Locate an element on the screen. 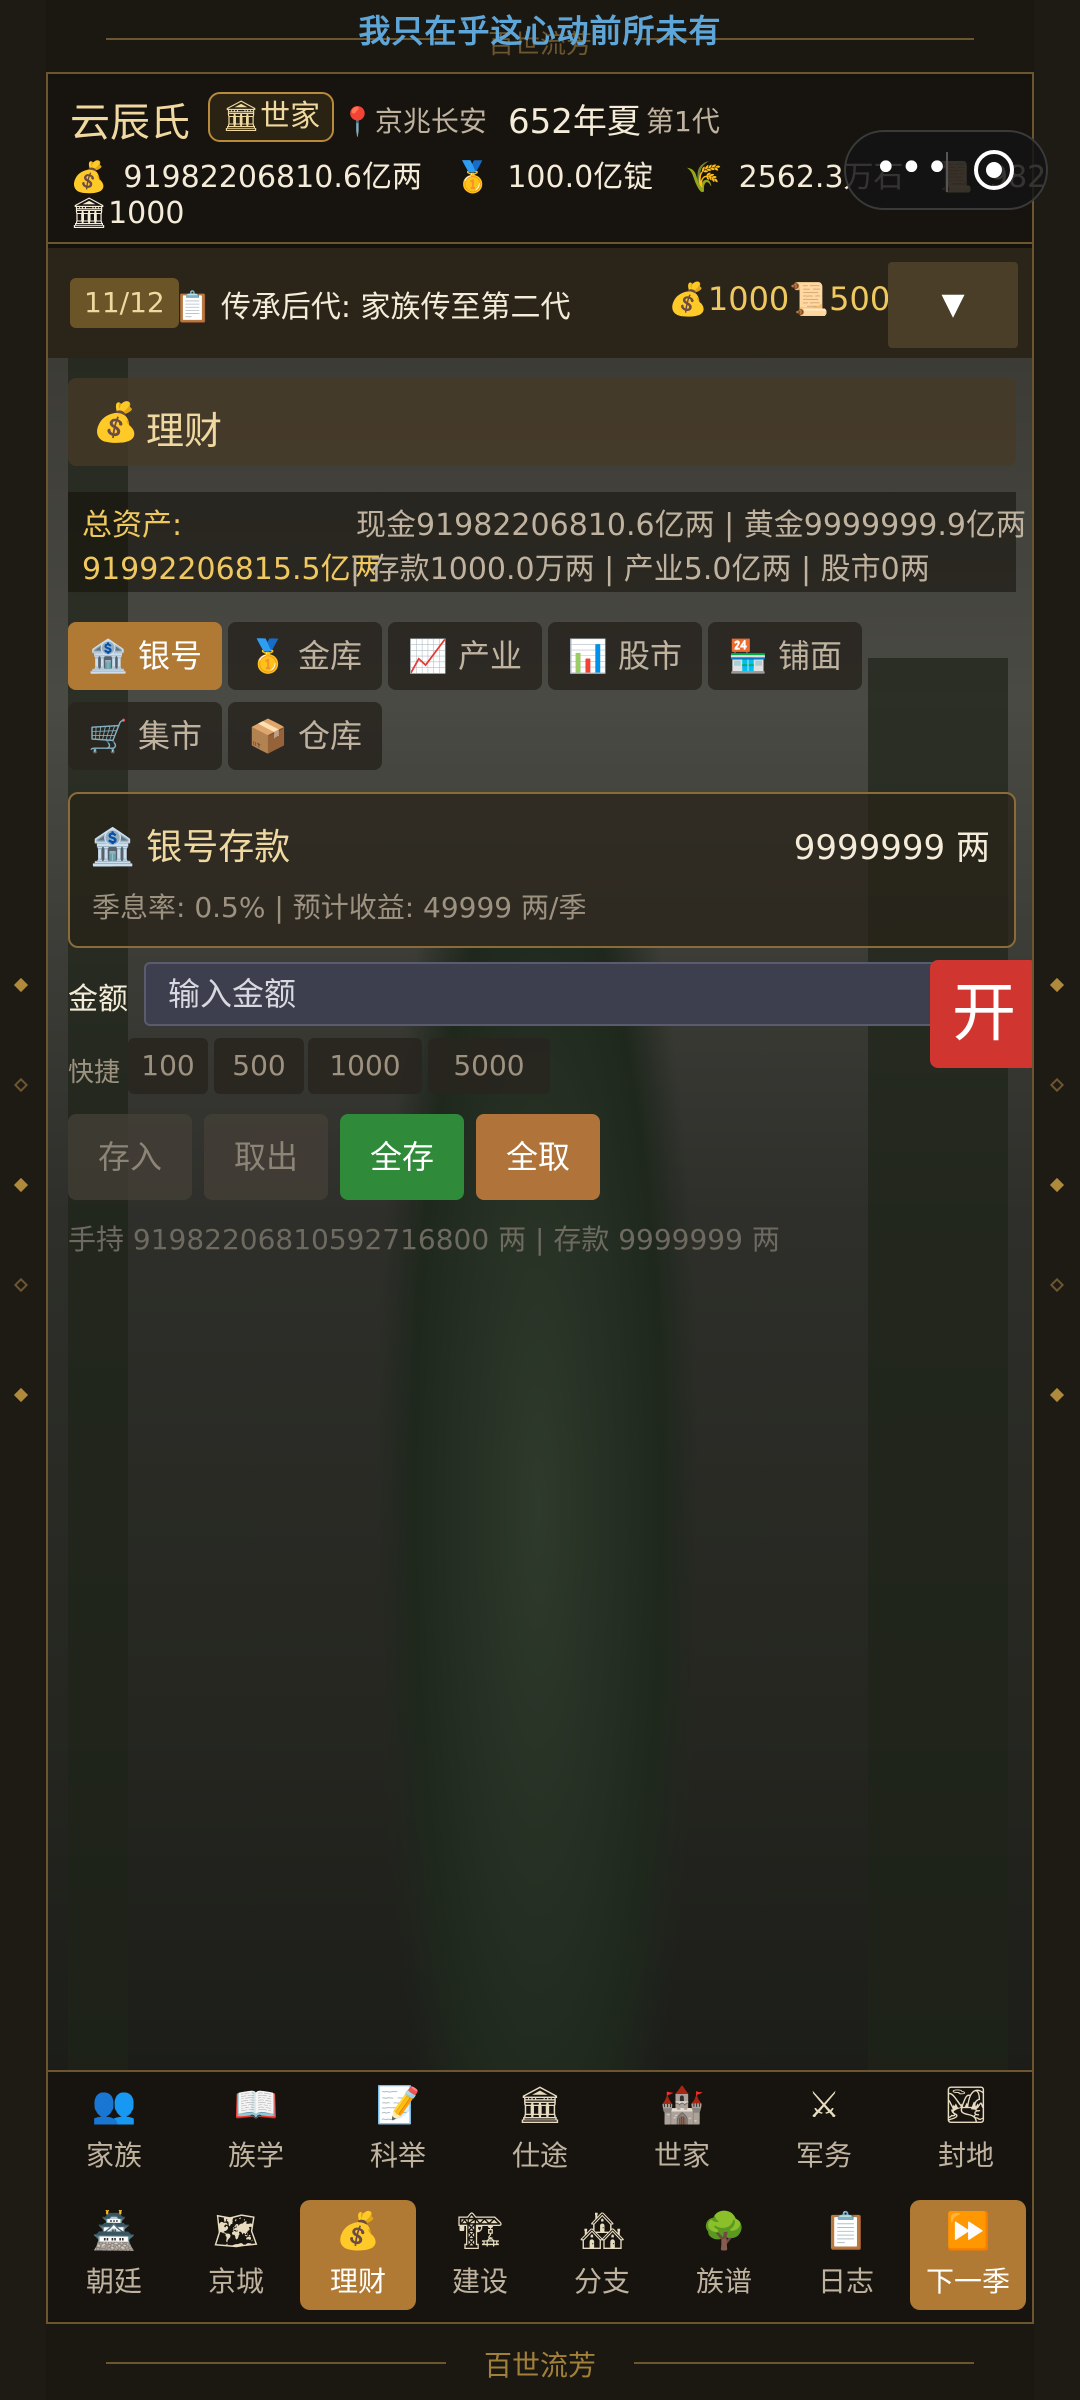 The height and width of the screenshot is (2400, 1080). book-icon: 📖 is located at coordinates (256, 2105).